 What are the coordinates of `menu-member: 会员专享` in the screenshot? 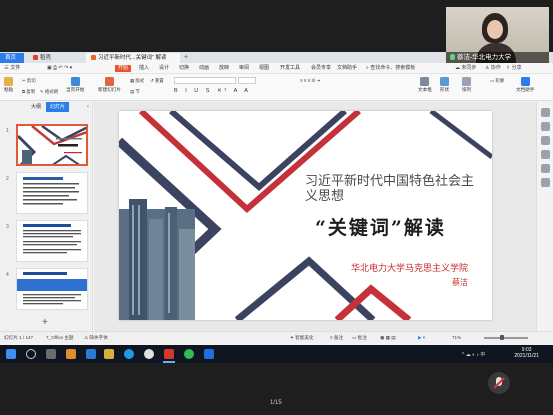 It's located at (321, 68).